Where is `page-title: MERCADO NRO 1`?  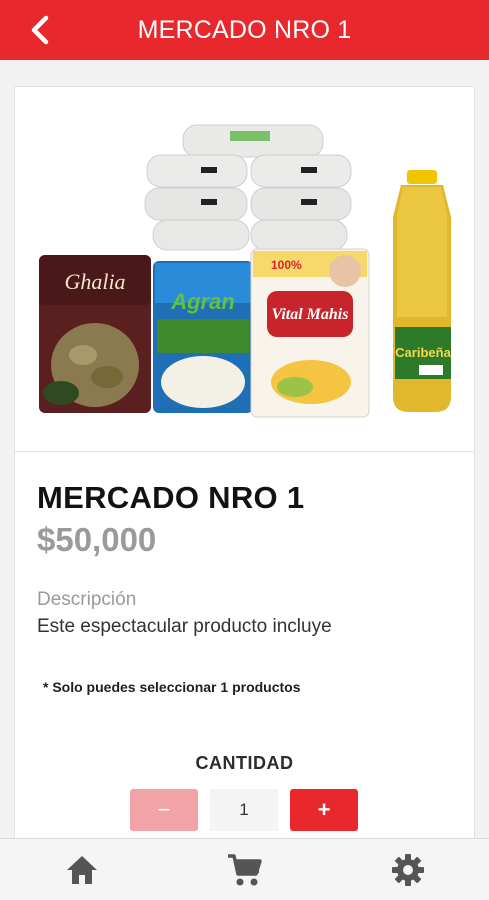 page-title: MERCADO NRO 1 is located at coordinates (244, 29).